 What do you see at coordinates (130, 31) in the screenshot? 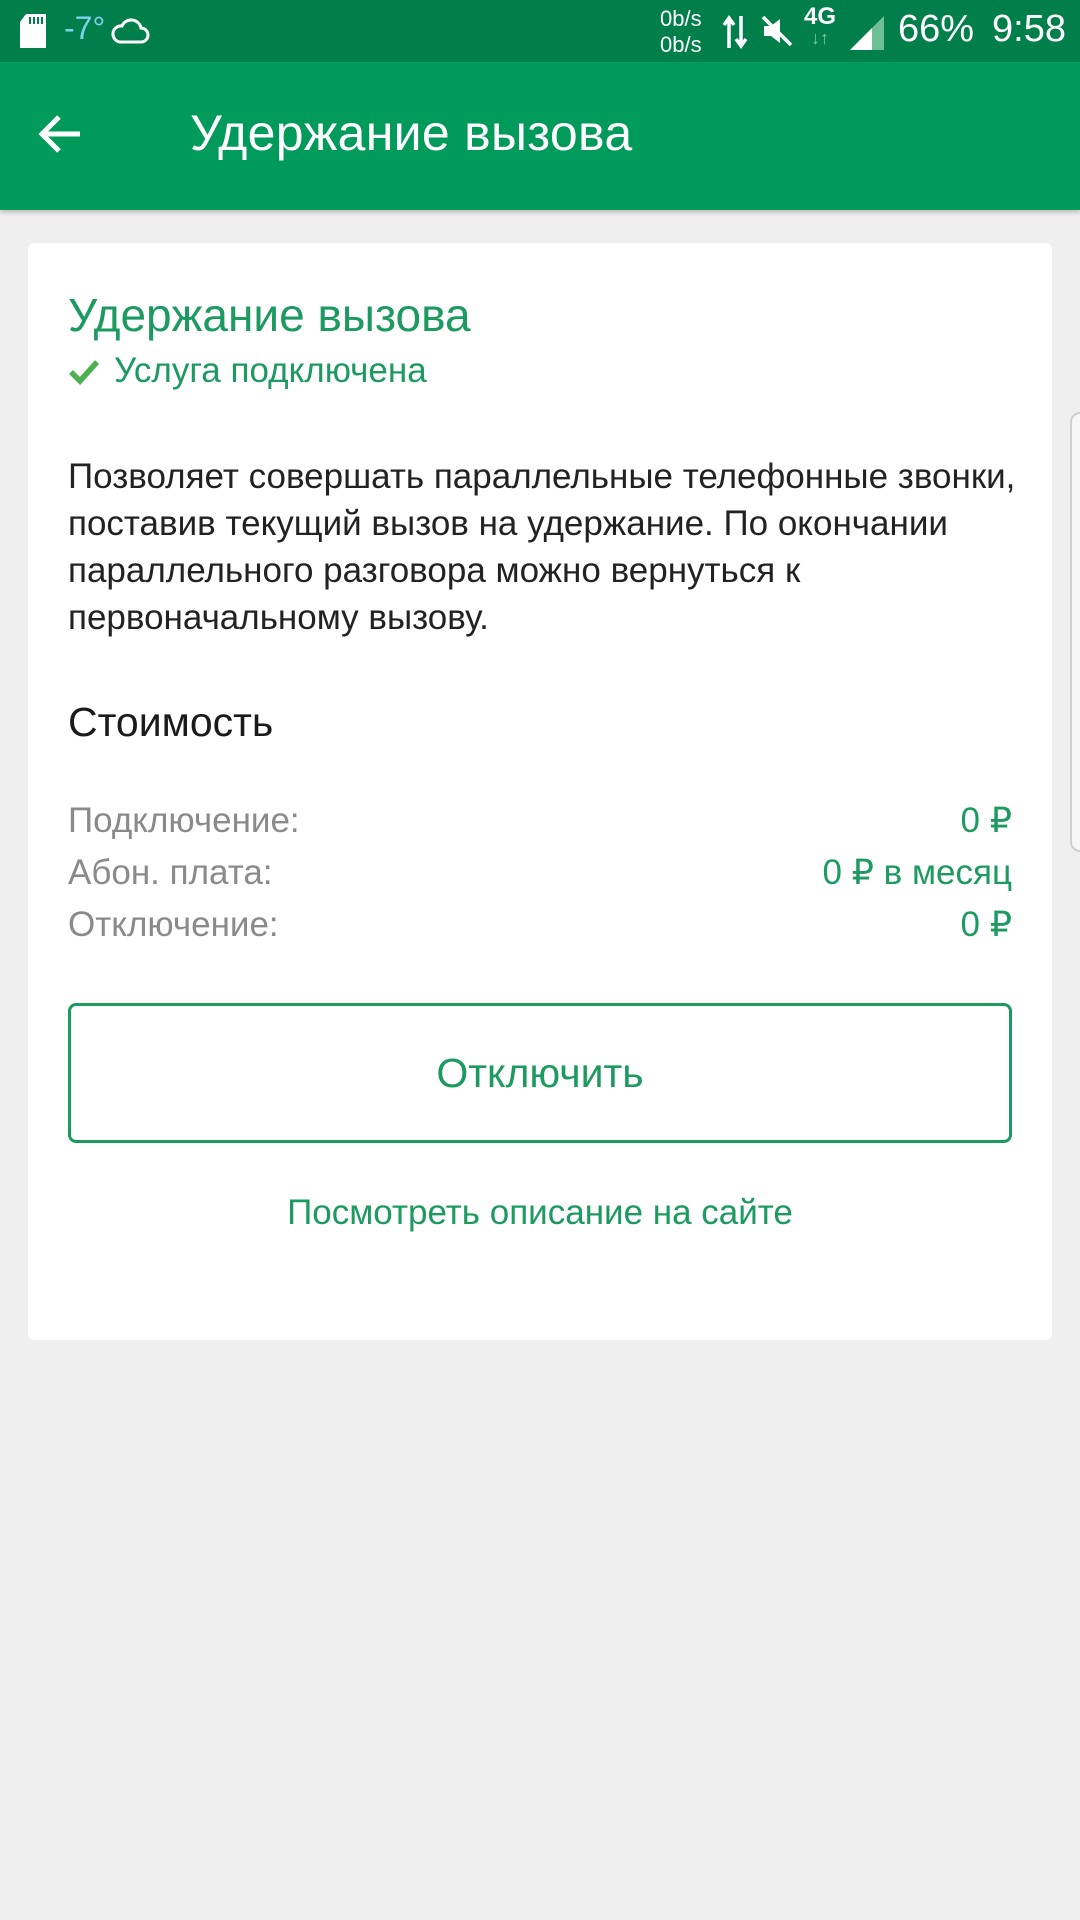
I see `cloud-icon` at bounding box center [130, 31].